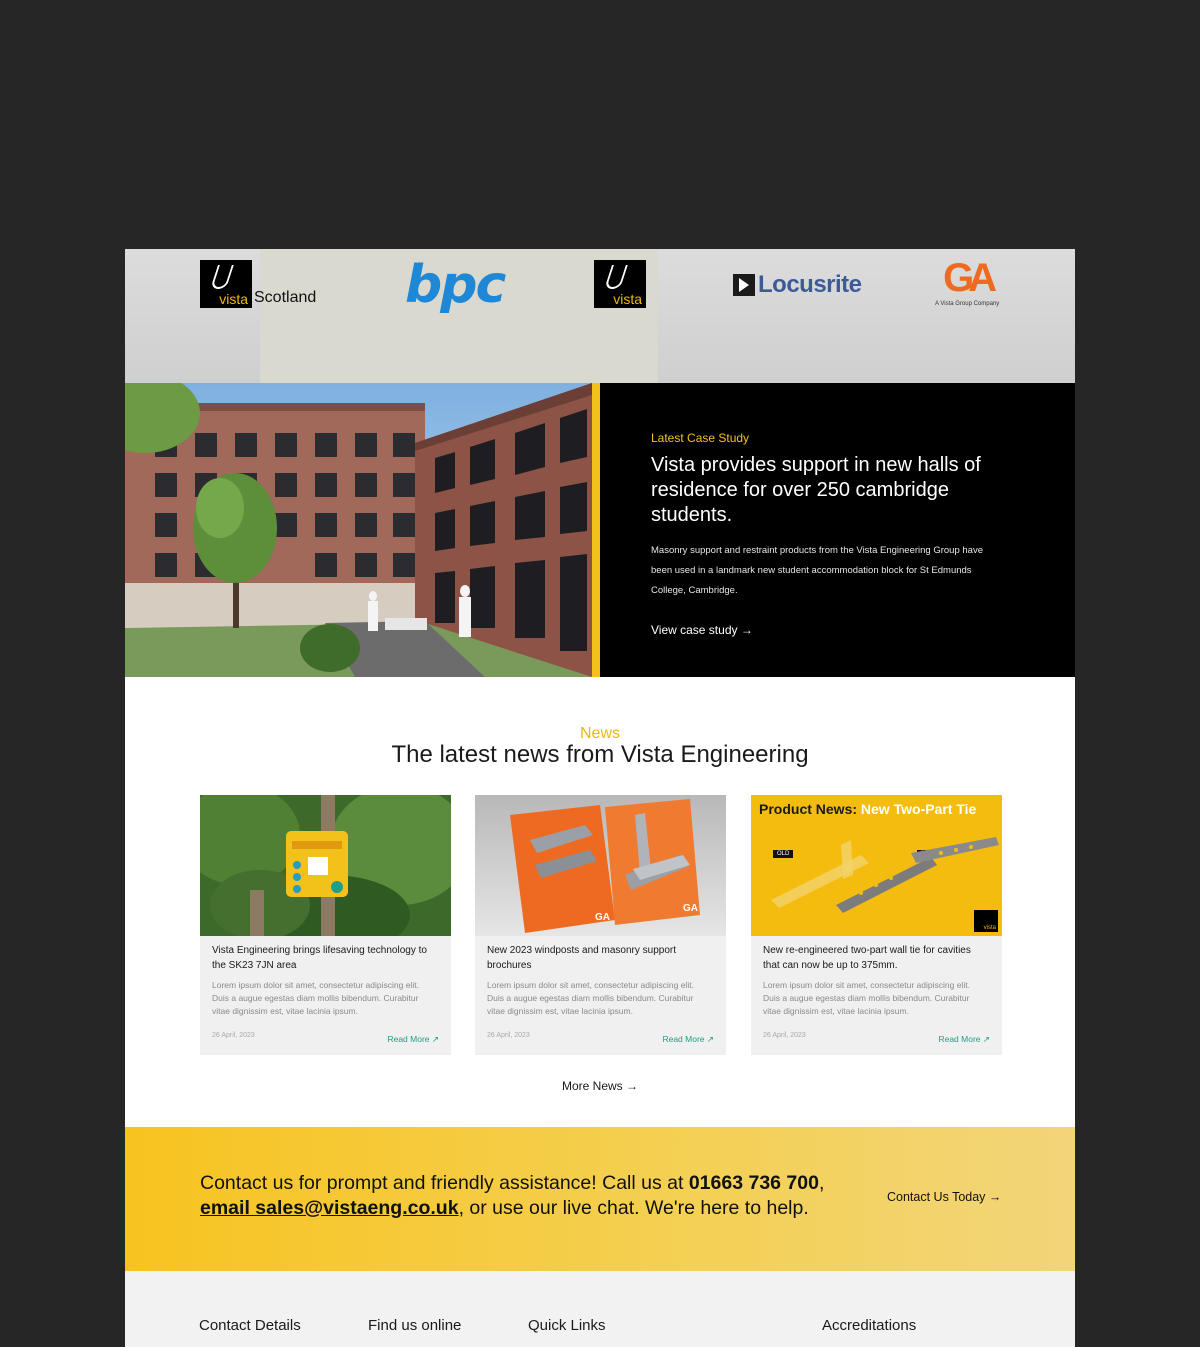 The width and height of the screenshot is (1200, 1347). Describe the element at coordinates (567, 1325) in the screenshot. I see `footer-heading-links: Quick Links` at that location.